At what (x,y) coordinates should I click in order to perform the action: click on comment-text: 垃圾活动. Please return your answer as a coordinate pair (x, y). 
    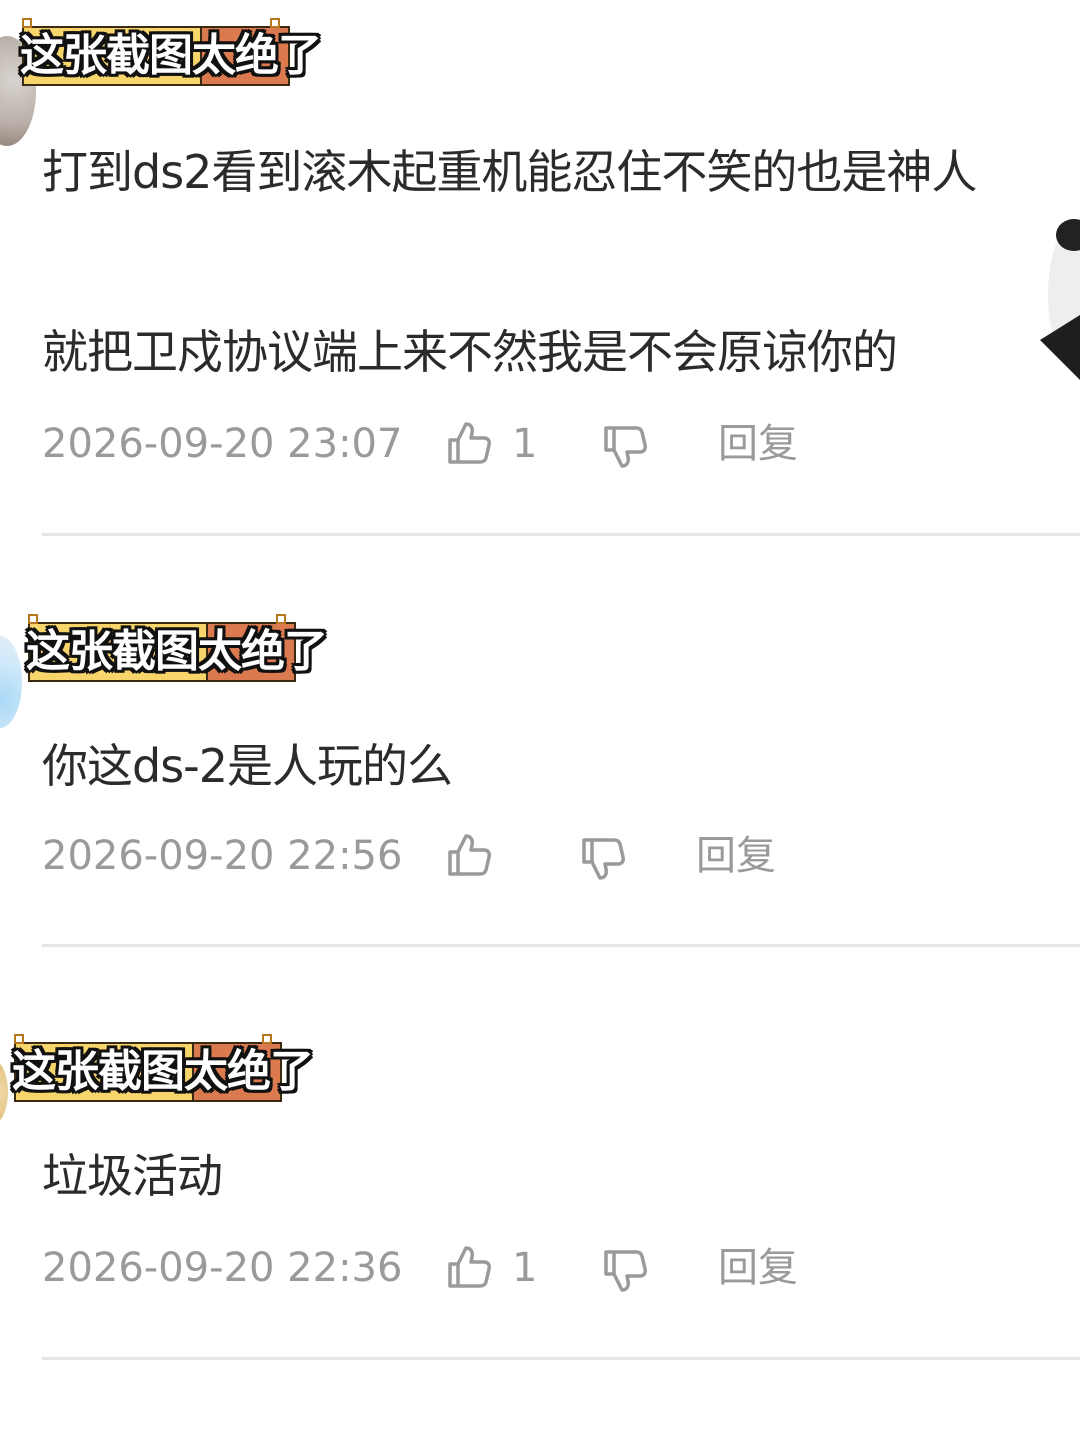
    Looking at the image, I should click on (132, 1176).